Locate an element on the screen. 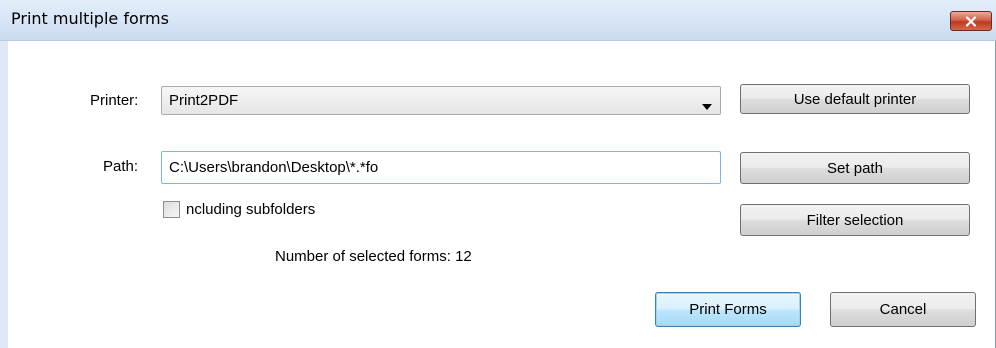 Image resolution: width=996 pixels, height=348 pixels. cancel-button: Cancel is located at coordinates (903, 309).